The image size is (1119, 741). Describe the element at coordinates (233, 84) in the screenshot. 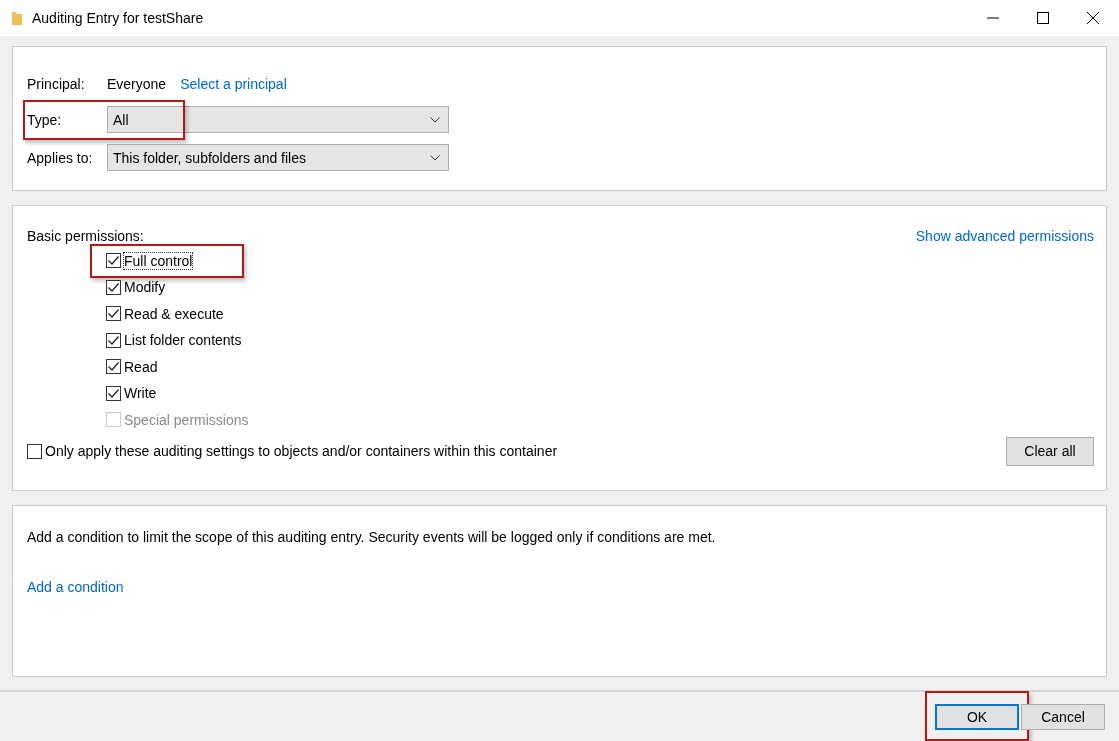

I see `select-principal-link: Select a principal` at that location.